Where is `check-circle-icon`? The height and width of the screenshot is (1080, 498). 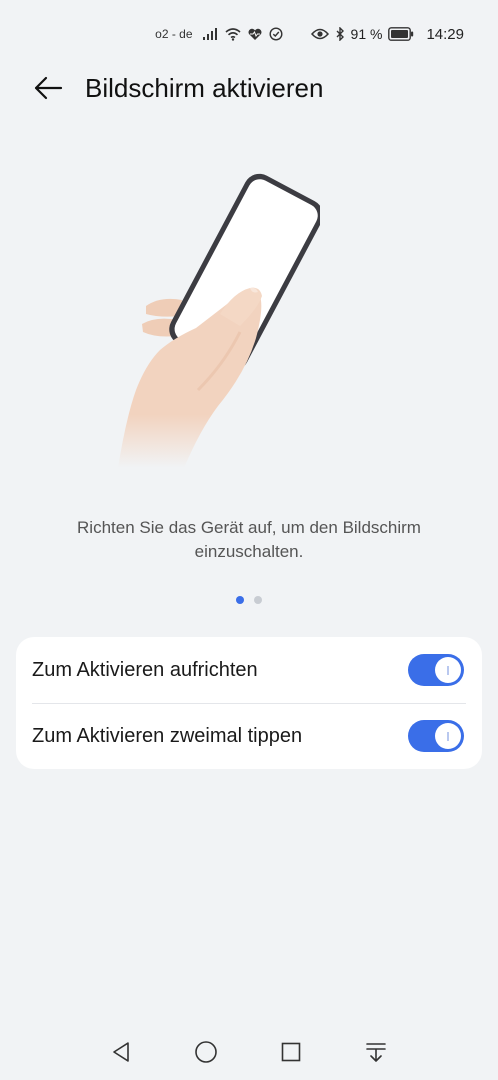
check-circle-icon is located at coordinates (276, 34).